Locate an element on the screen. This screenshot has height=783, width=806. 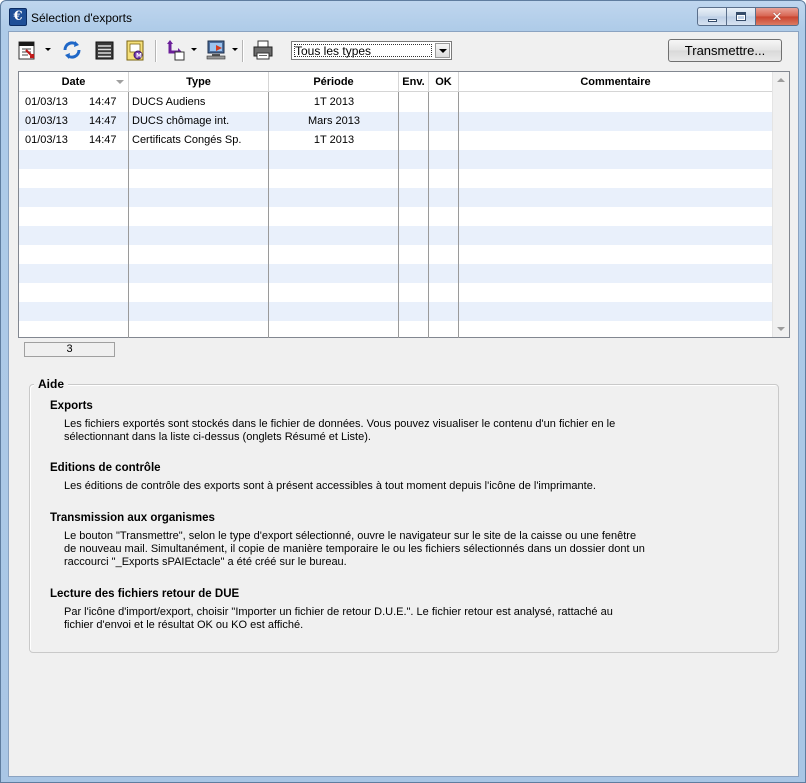
app-euro-icon: € is located at coordinates (18, 17).